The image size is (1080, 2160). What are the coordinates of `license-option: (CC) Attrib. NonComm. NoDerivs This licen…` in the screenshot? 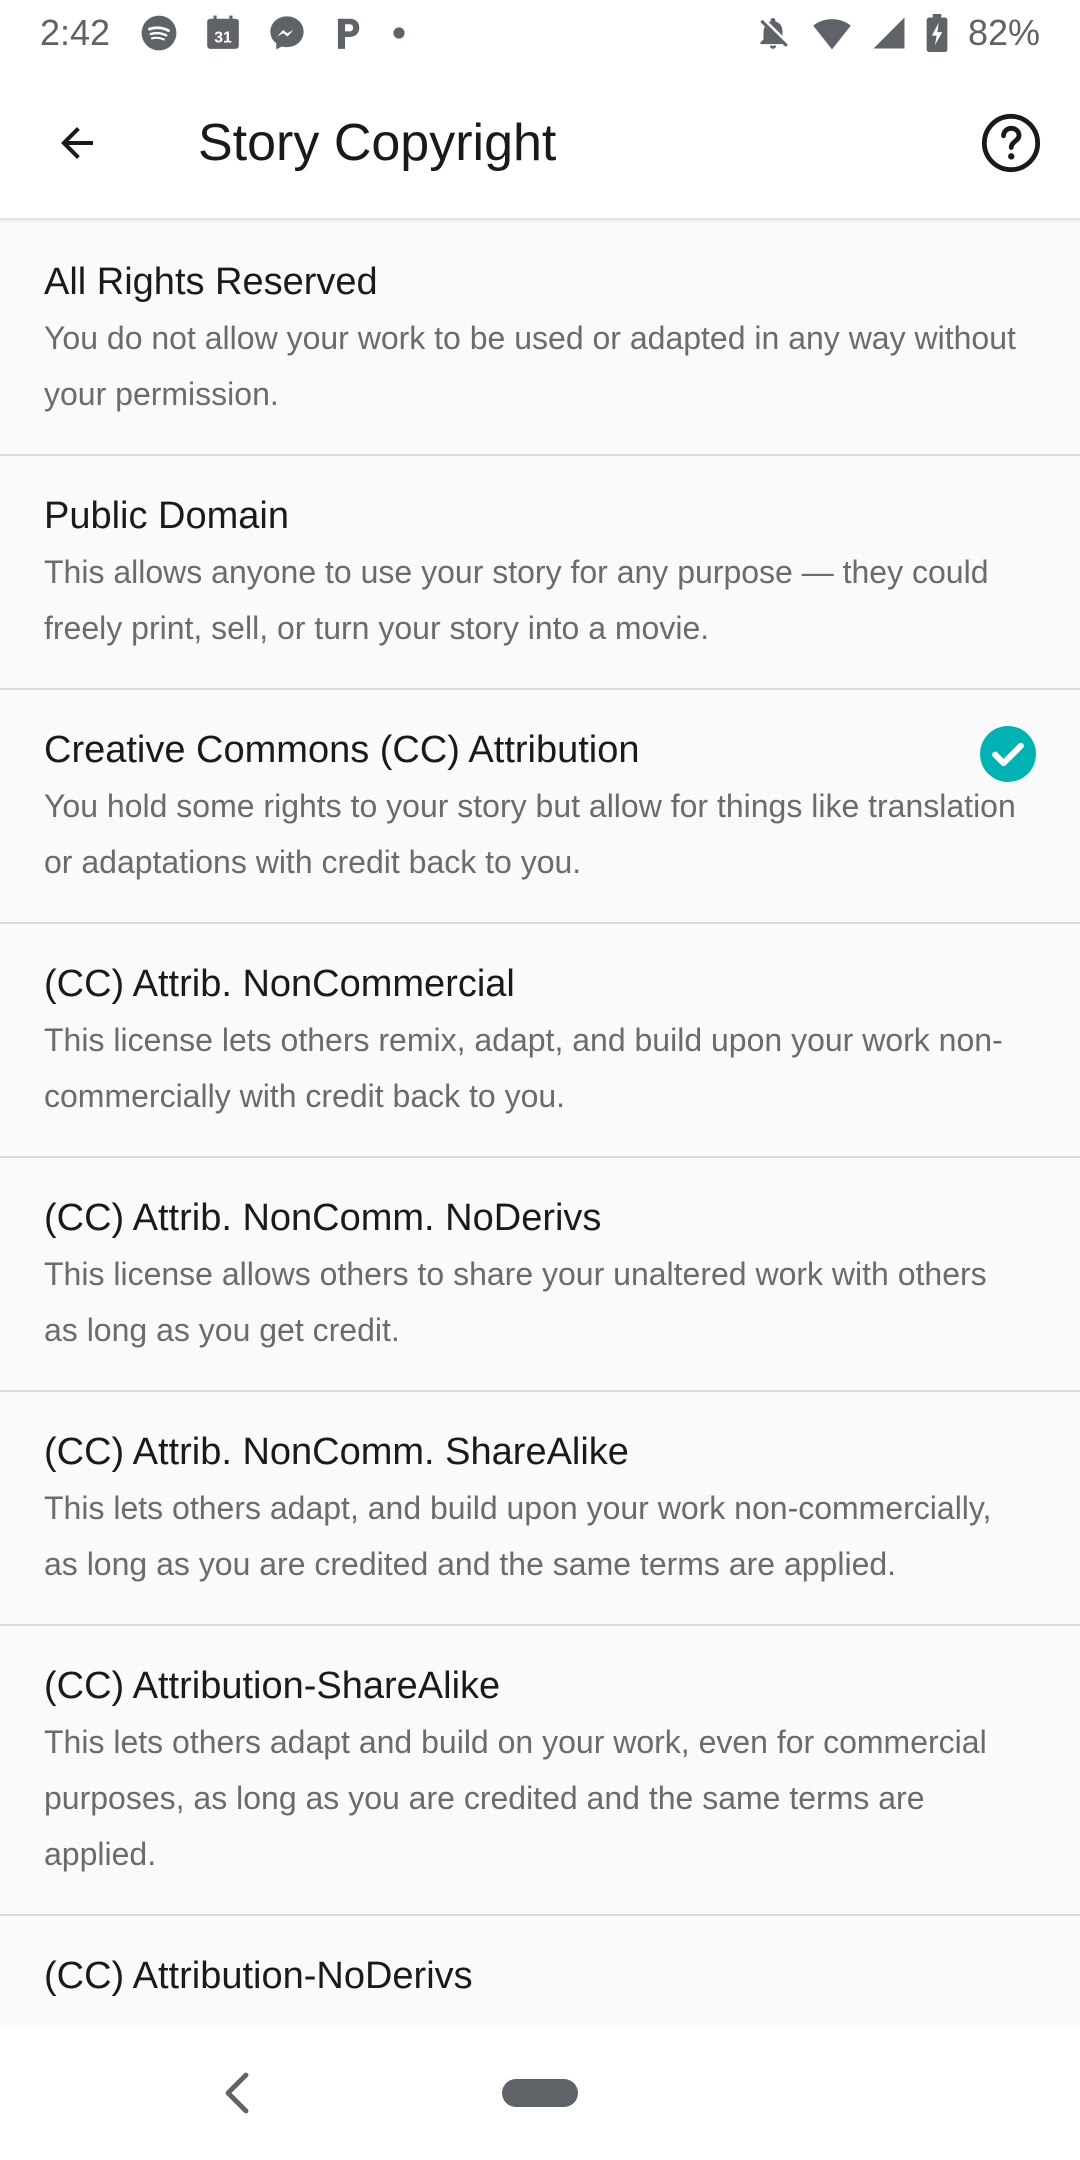 It's located at (540, 1275).